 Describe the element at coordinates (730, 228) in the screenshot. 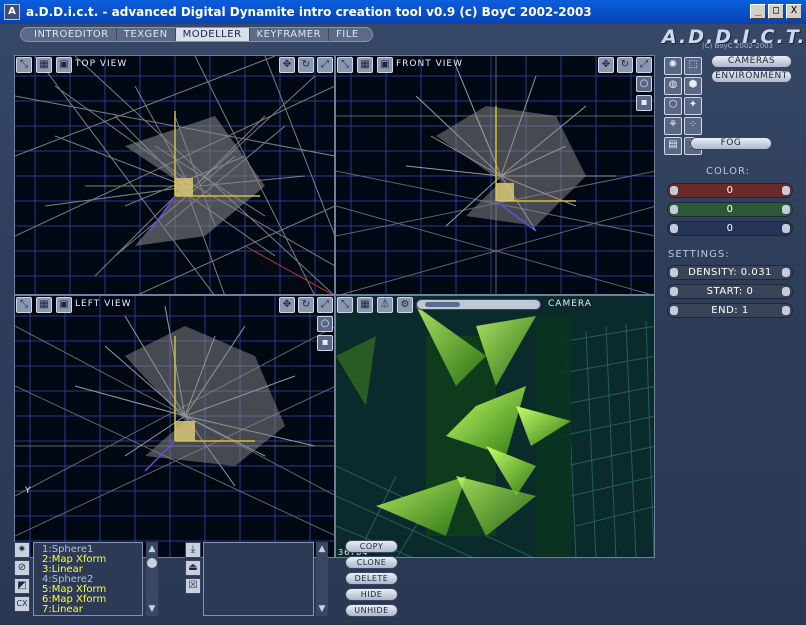

I see `color-blue-slider: 0` at that location.